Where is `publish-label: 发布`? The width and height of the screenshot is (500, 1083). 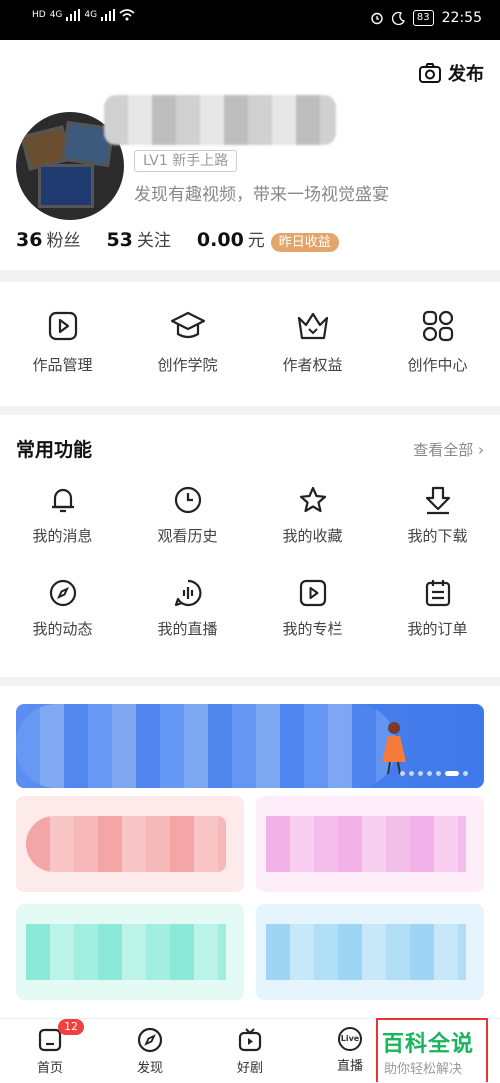
publish-label: 发布 is located at coordinates (466, 74).